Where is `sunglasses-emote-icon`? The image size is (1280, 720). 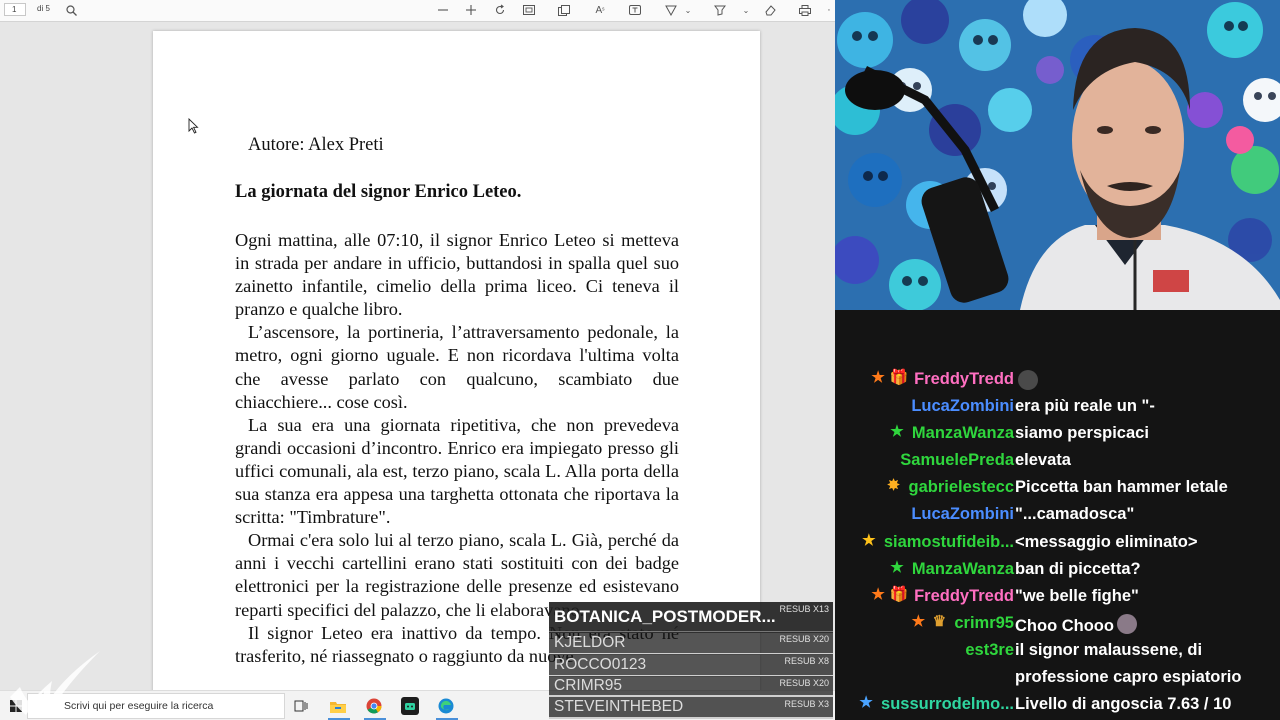 sunglasses-emote-icon is located at coordinates (1028, 380).